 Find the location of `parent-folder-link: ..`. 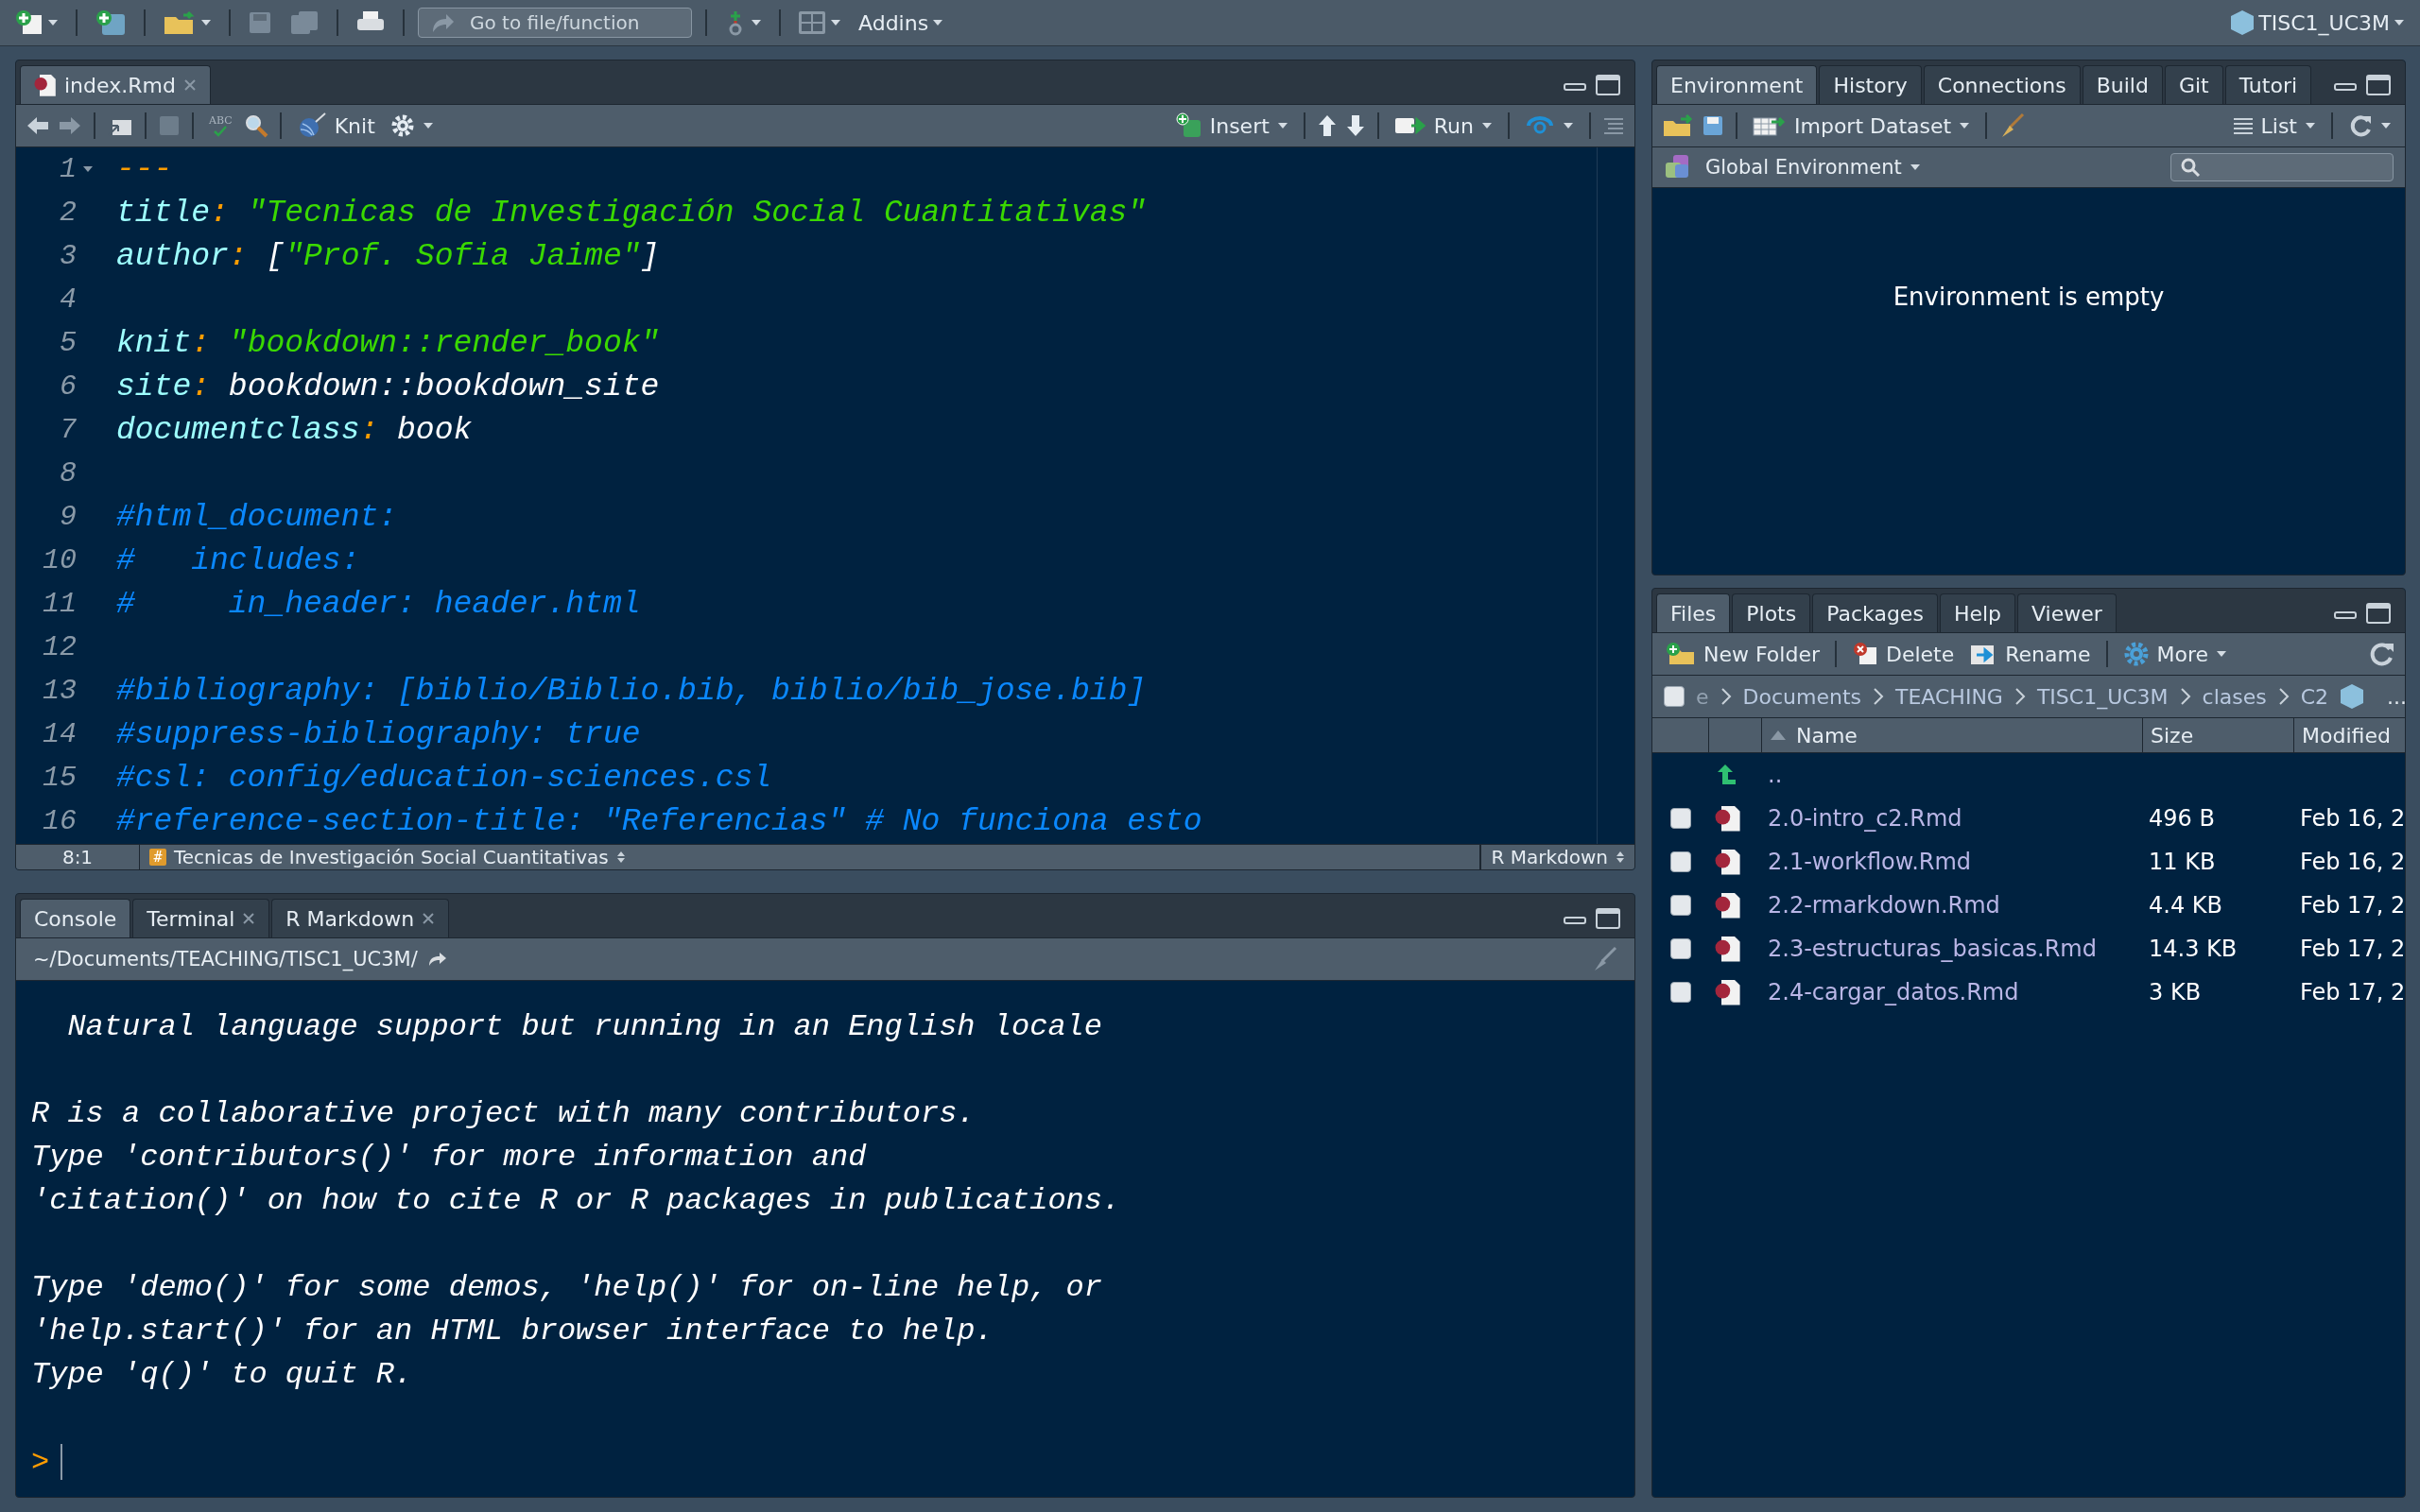

parent-folder-link: .. is located at coordinates (1775, 775).